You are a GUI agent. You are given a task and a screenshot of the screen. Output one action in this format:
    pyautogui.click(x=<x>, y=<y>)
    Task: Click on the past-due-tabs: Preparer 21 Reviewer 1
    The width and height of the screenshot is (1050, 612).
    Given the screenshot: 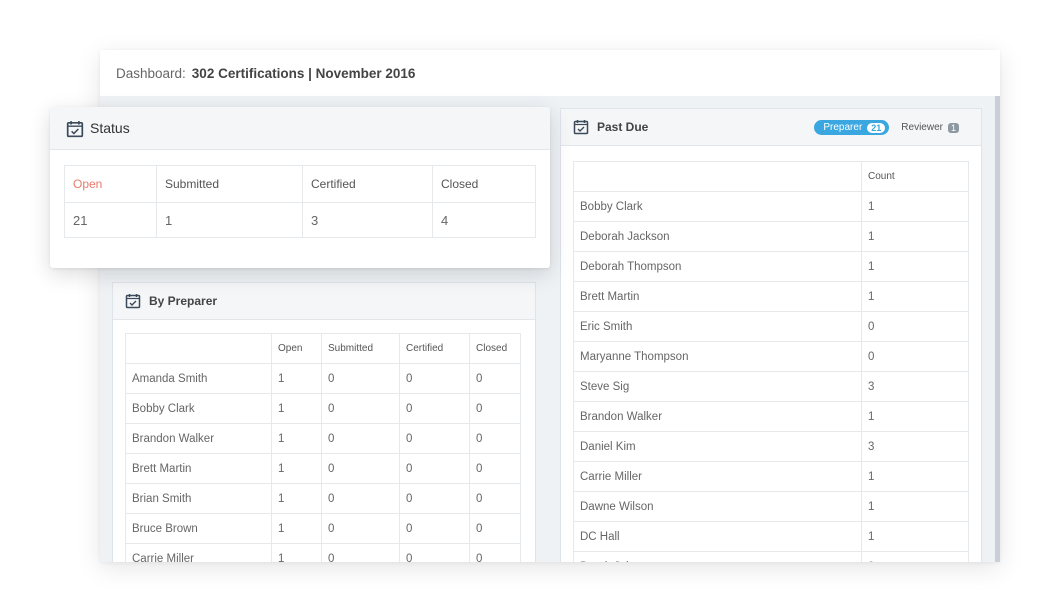 What is the action you would take?
    pyautogui.click(x=886, y=127)
    